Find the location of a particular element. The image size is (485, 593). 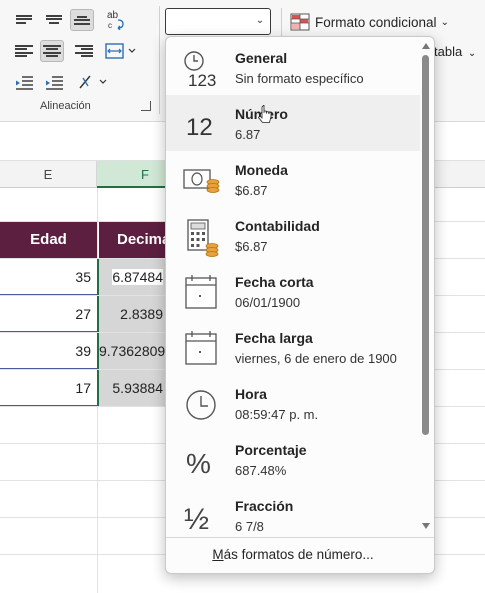

wrap-text-button: ab c is located at coordinates (115, 19).